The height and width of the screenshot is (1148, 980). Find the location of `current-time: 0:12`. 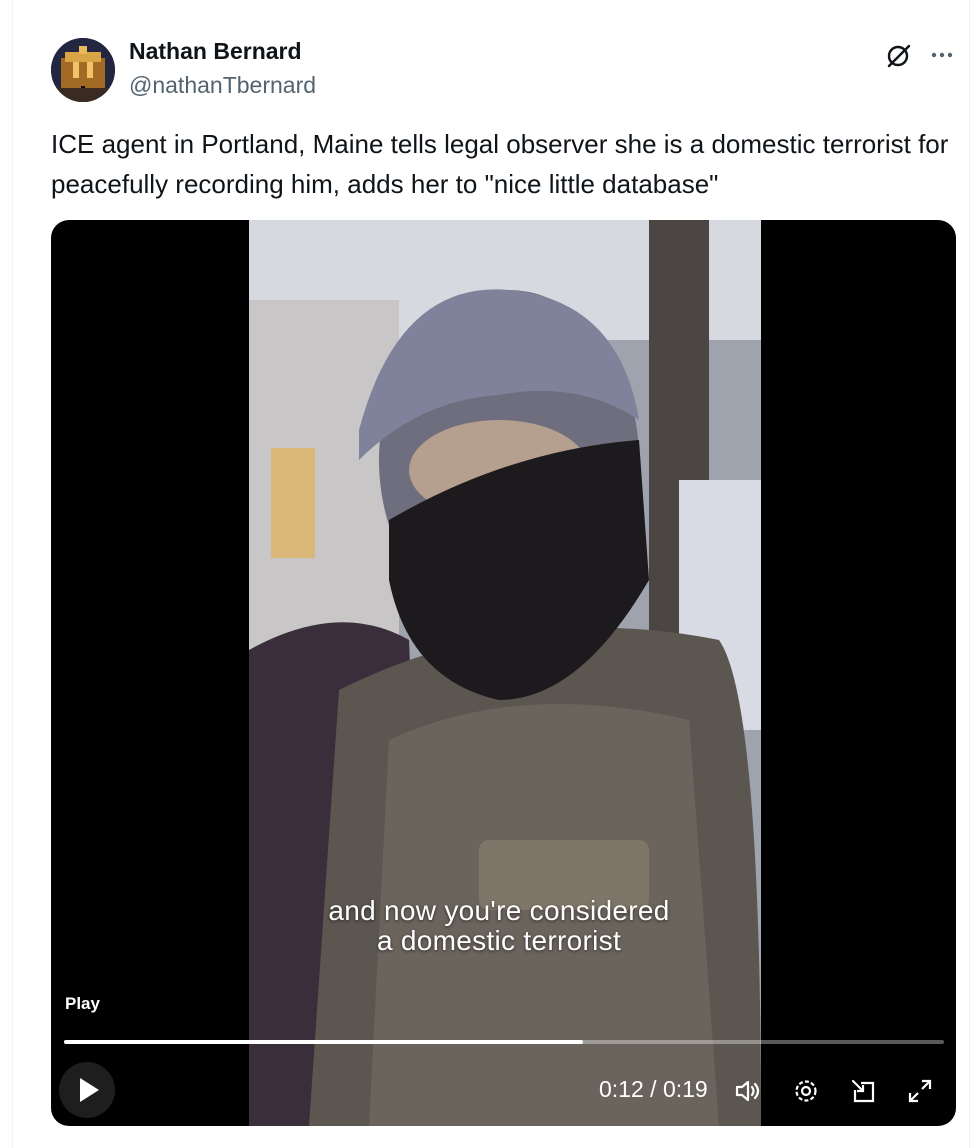

current-time: 0:12 is located at coordinates (621, 1089).